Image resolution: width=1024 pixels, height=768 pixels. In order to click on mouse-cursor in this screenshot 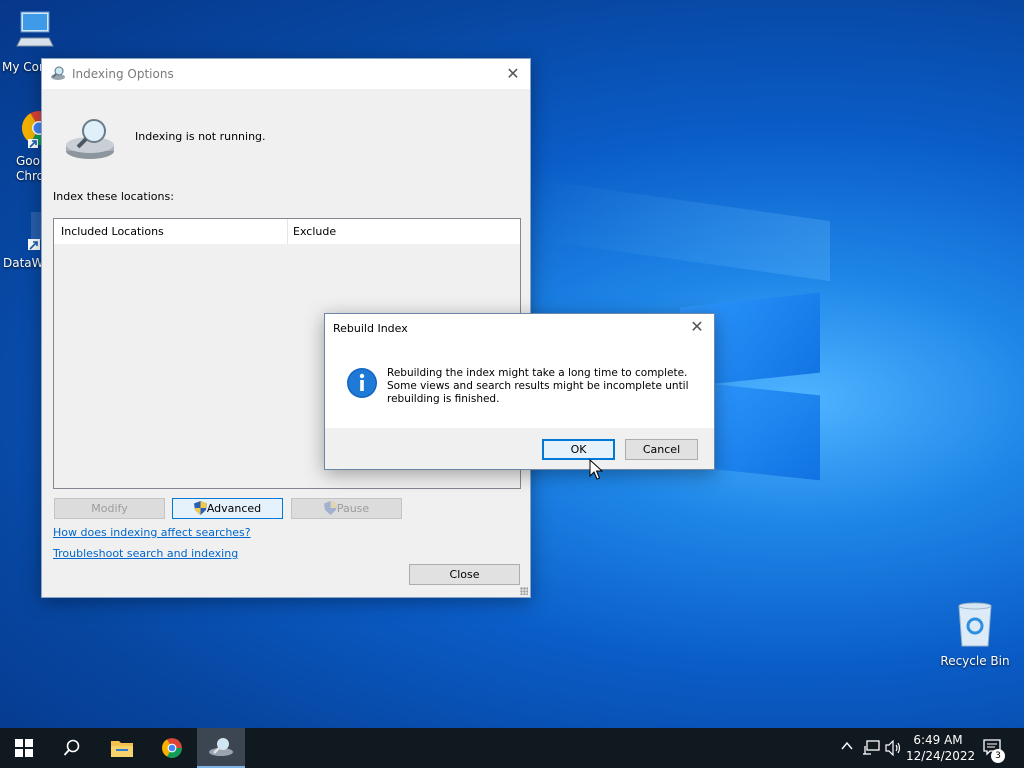, I will do `click(596, 471)`.